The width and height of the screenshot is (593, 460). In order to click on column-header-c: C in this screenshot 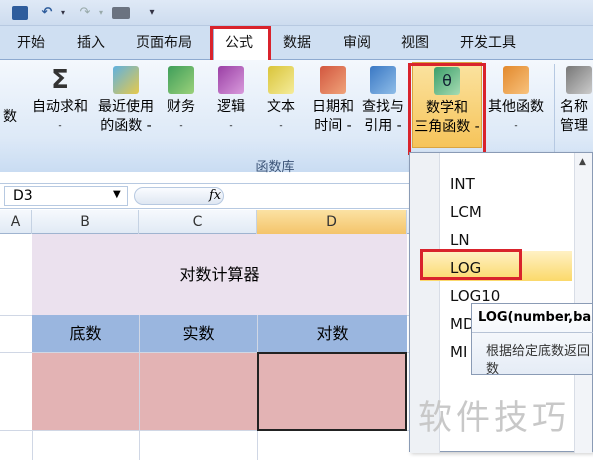, I will do `click(198, 222)`.